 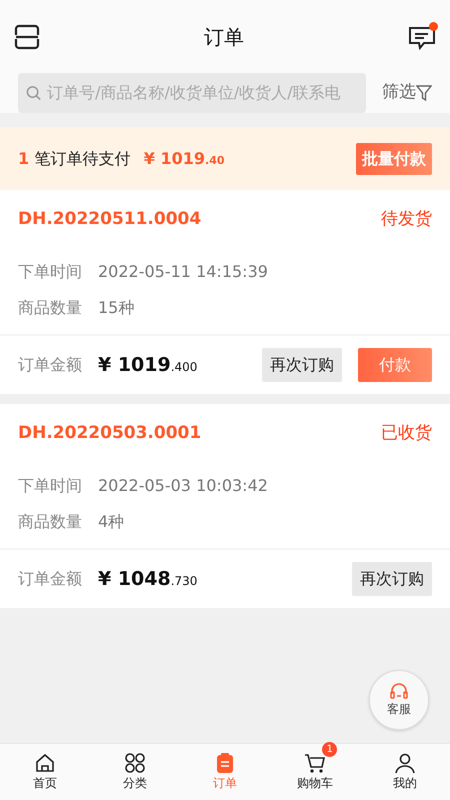 I want to click on order-status: 已收货, so click(x=406, y=434).